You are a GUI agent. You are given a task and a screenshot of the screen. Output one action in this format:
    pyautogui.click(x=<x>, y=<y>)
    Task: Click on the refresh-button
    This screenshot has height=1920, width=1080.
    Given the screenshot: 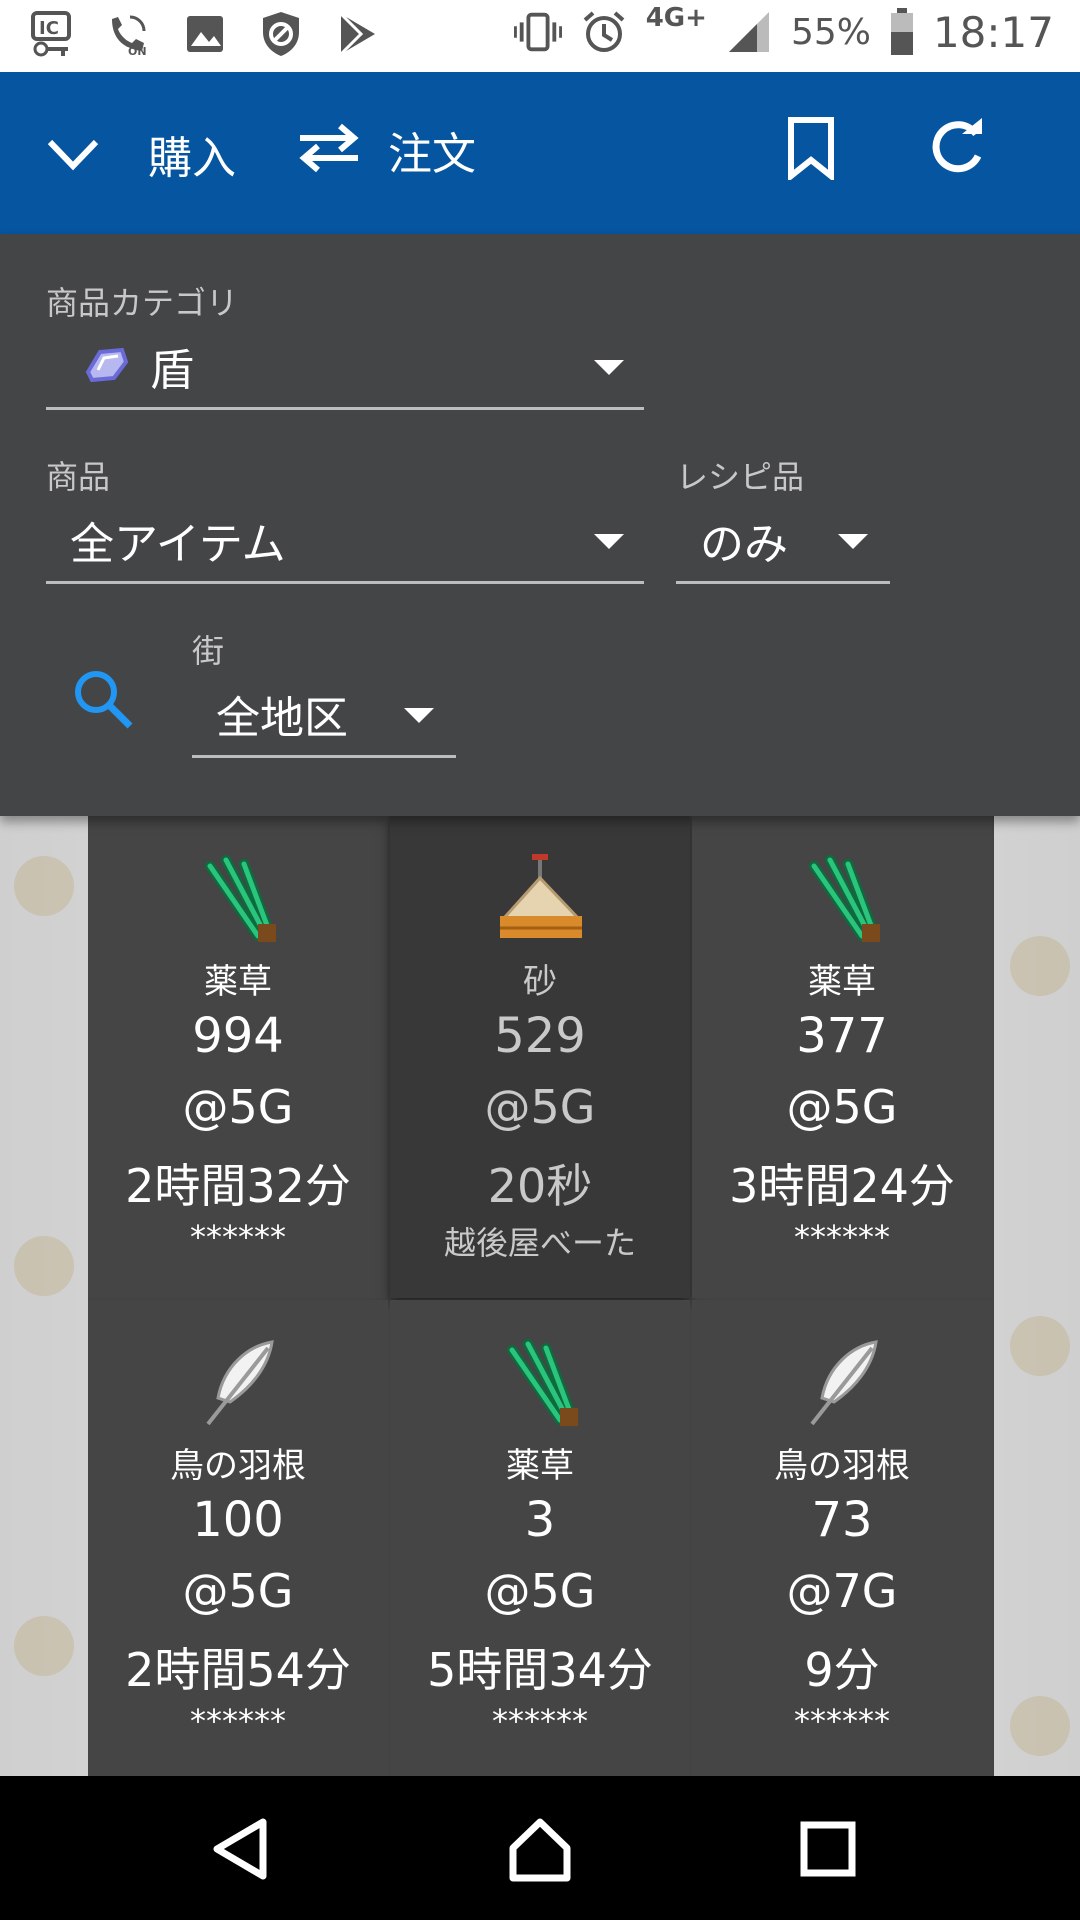 What is the action you would take?
    pyautogui.click(x=959, y=151)
    